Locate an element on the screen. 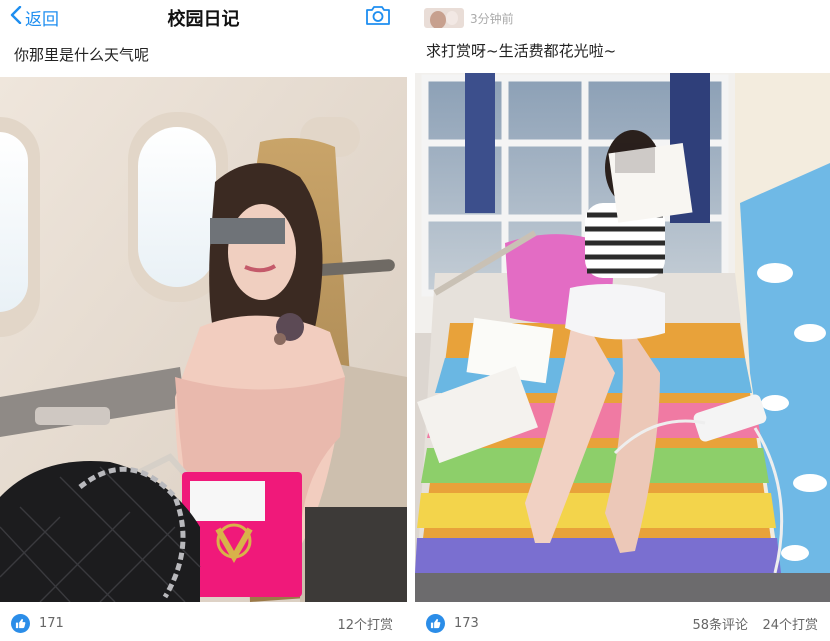 This screenshot has height=641, width=830. post-caption: 求打赏呀~生活费都花光啦~ is located at coordinates (521, 51).